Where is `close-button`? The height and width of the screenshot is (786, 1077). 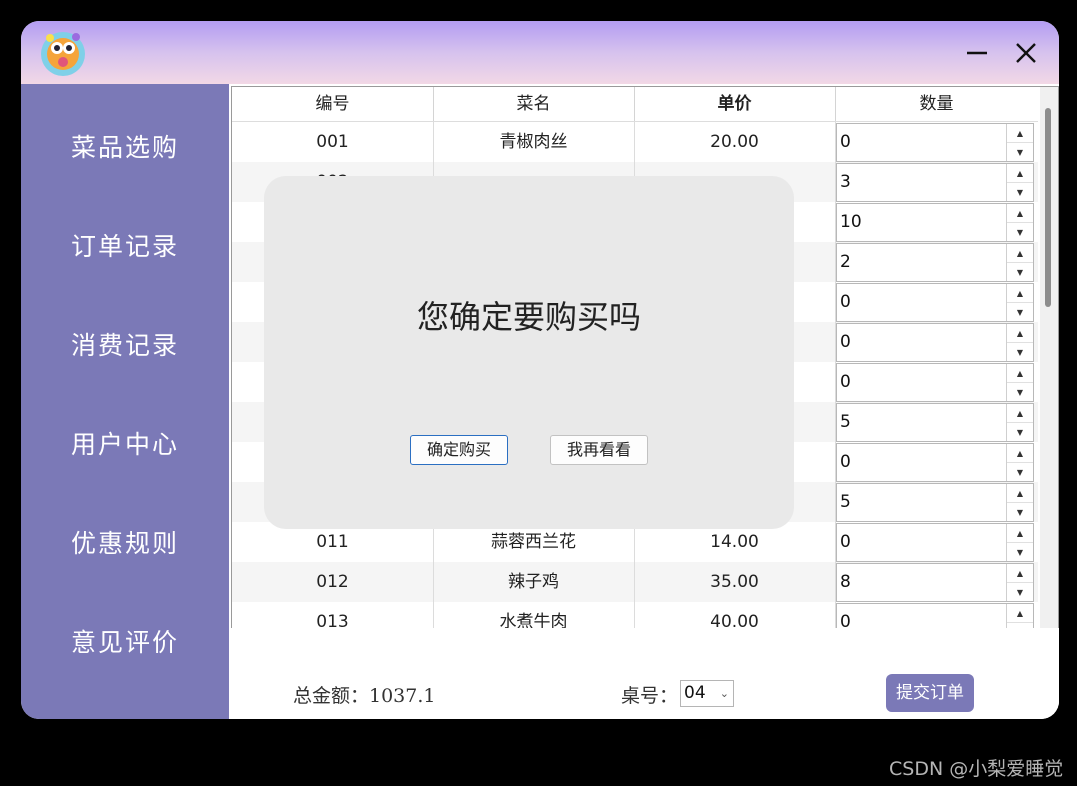 close-button is located at coordinates (1026, 53).